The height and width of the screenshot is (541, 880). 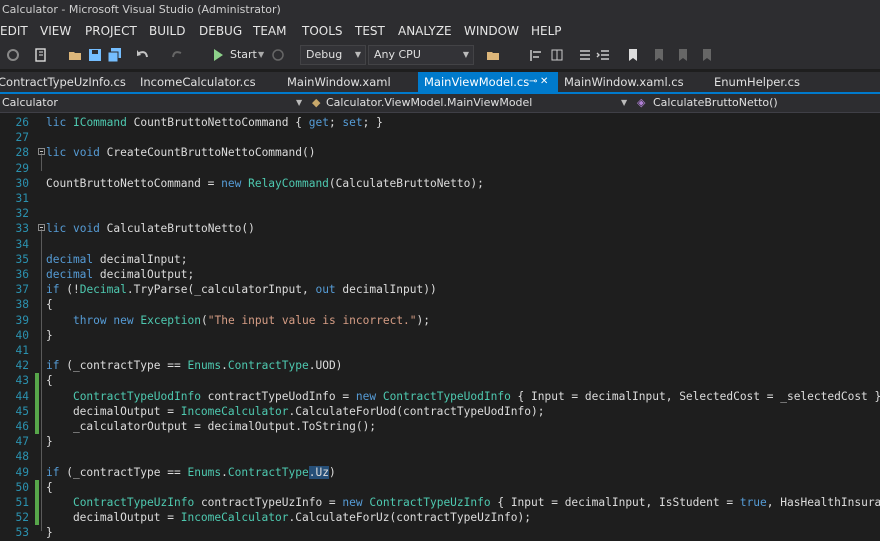 I want to click on code-line: 53}, so click(x=440, y=532).